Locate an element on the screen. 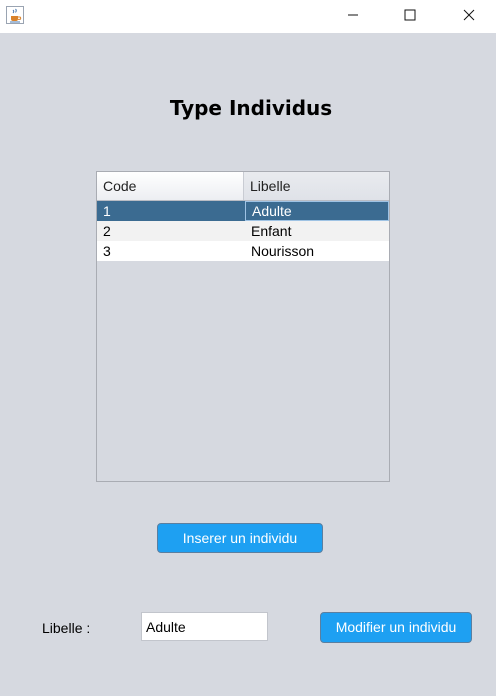  minimize-icon is located at coordinates (353, 15).